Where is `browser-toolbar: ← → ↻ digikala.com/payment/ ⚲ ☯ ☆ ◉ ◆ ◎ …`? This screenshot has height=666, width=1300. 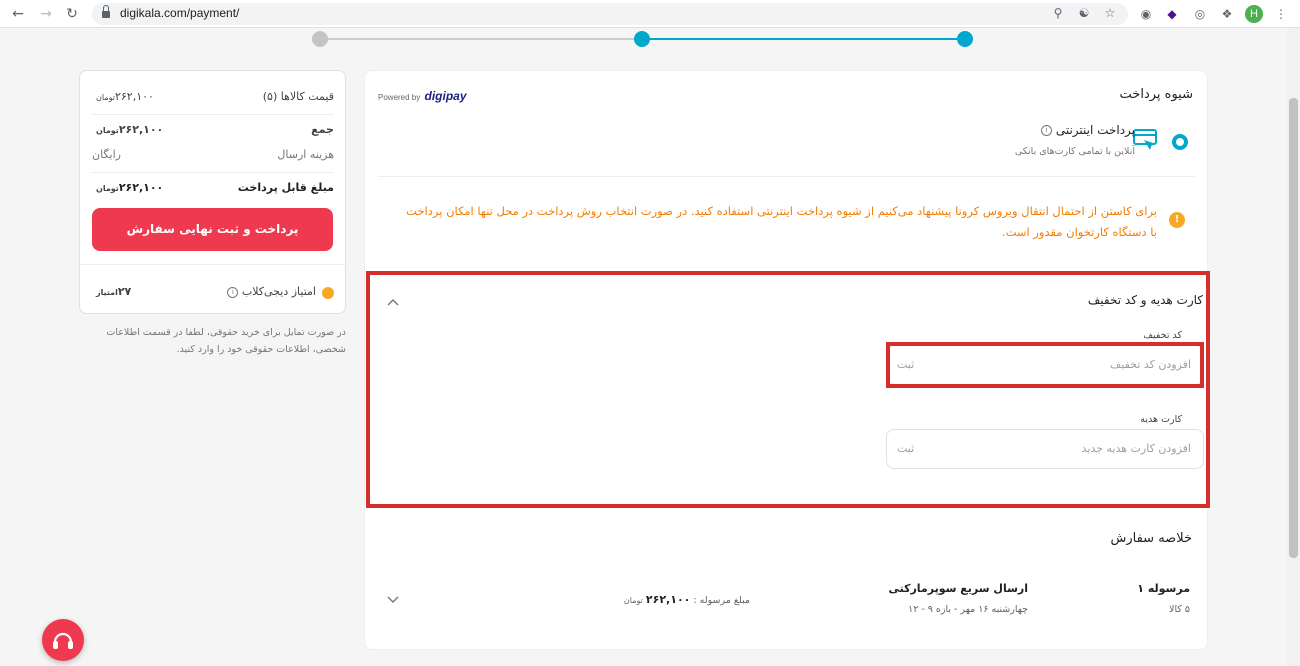
browser-toolbar: ← → ↻ digikala.com/payment/ ⚲ ☯ ☆ ◉ ◆ ◎ … is located at coordinates (650, 14).